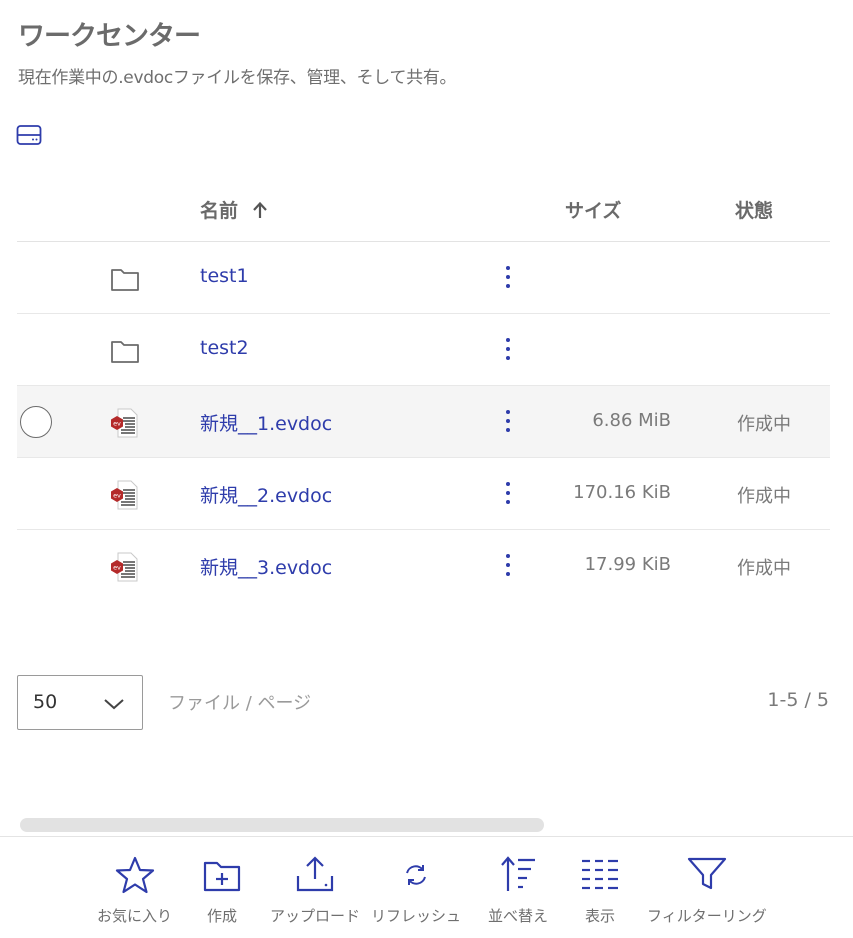  I want to click on bottom-toolbar: お気に入り 作成 アップロード リフレッシュ 並べ替え 表示 フィルターリング, so click(426, 887).